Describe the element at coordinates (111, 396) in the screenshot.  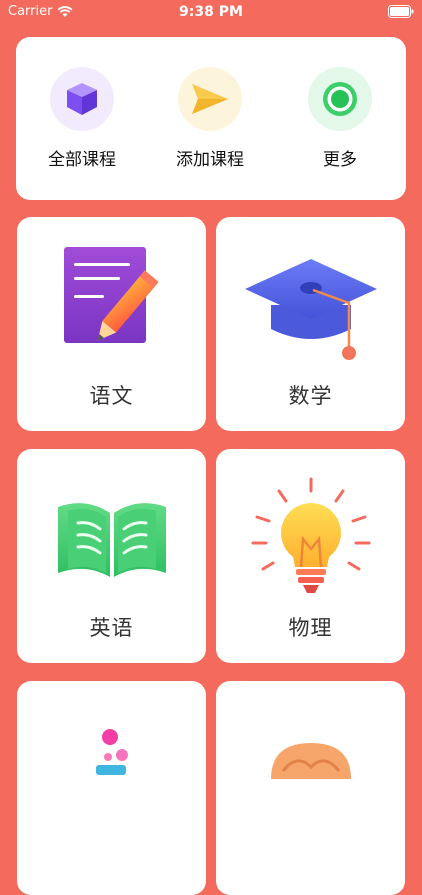
I see `subject-name: 语文` at that location.